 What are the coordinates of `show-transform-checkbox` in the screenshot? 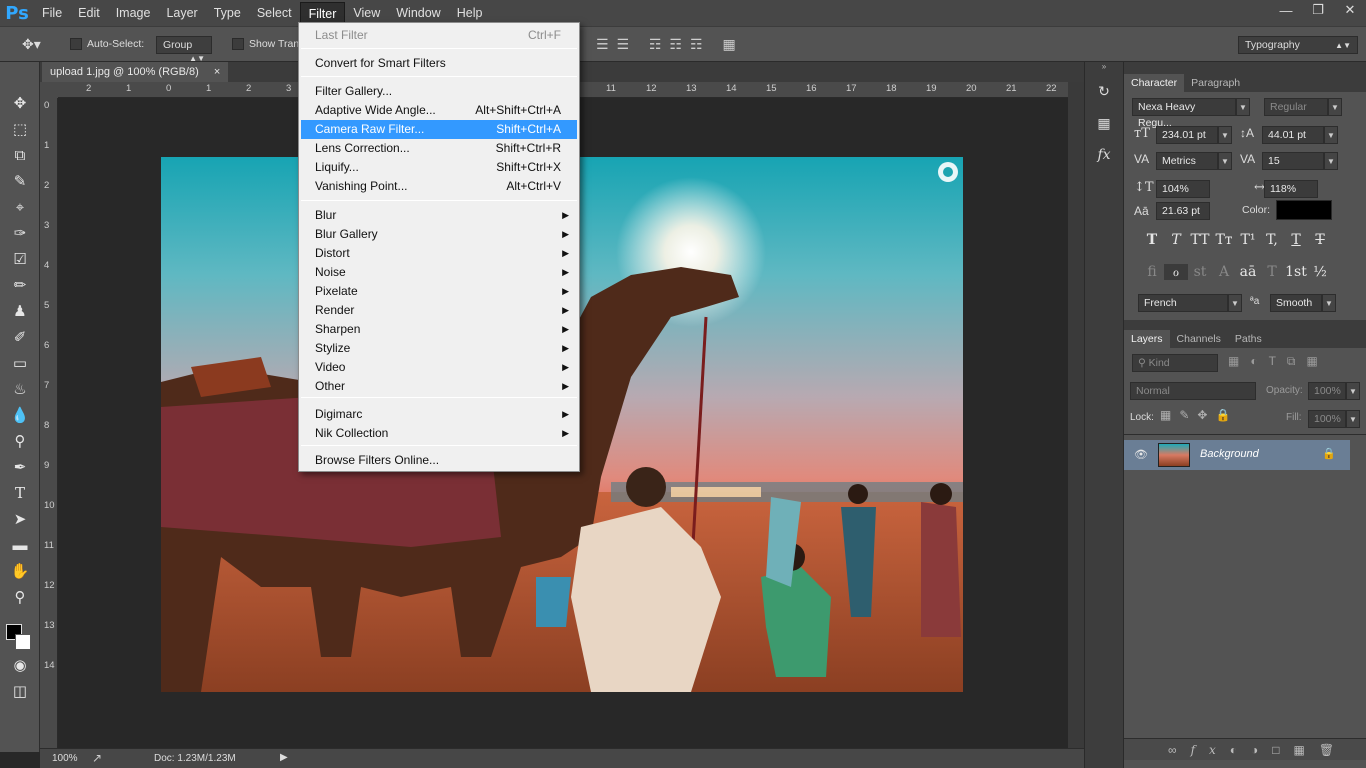 It's located at (238, 44).